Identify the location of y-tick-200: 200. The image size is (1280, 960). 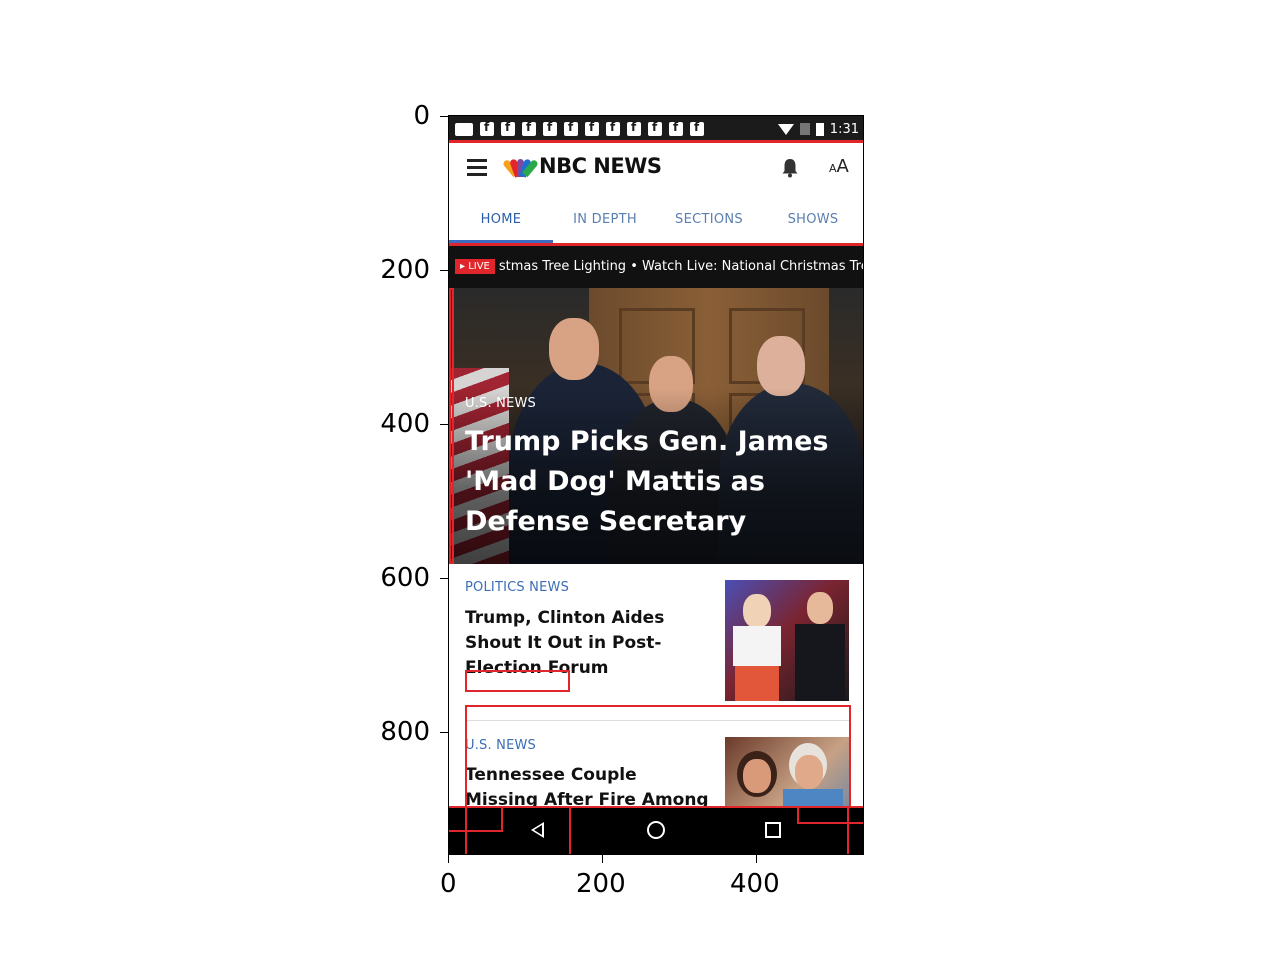
(405, 270).